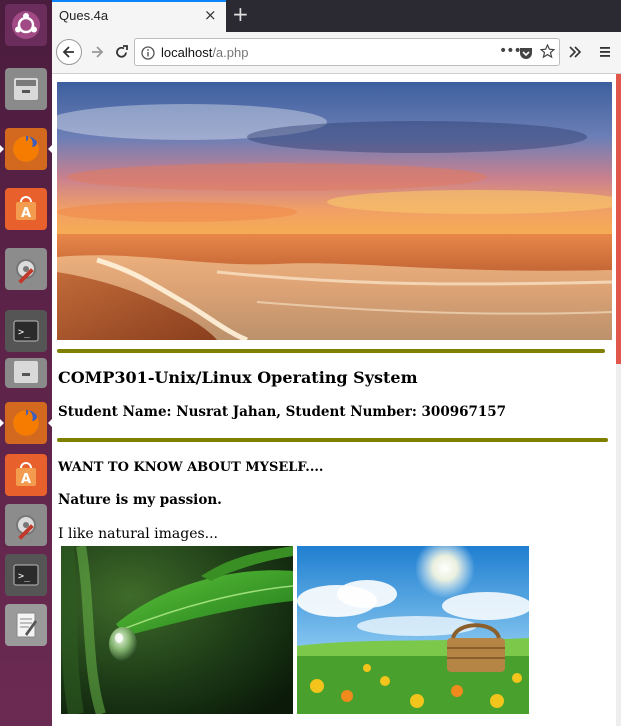 The height and width of the screenshot is (726, 621). I want to click on tab-ques4a: Ques.4a ×, so click(139, 16).